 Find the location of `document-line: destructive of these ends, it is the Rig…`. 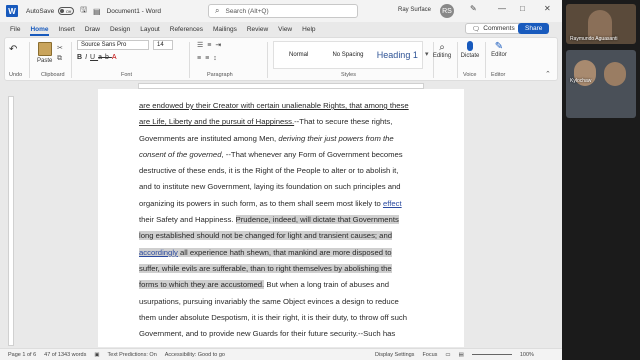

document-line: destructive of these ends, it is the Rig… is located at coordinates (284, 171).